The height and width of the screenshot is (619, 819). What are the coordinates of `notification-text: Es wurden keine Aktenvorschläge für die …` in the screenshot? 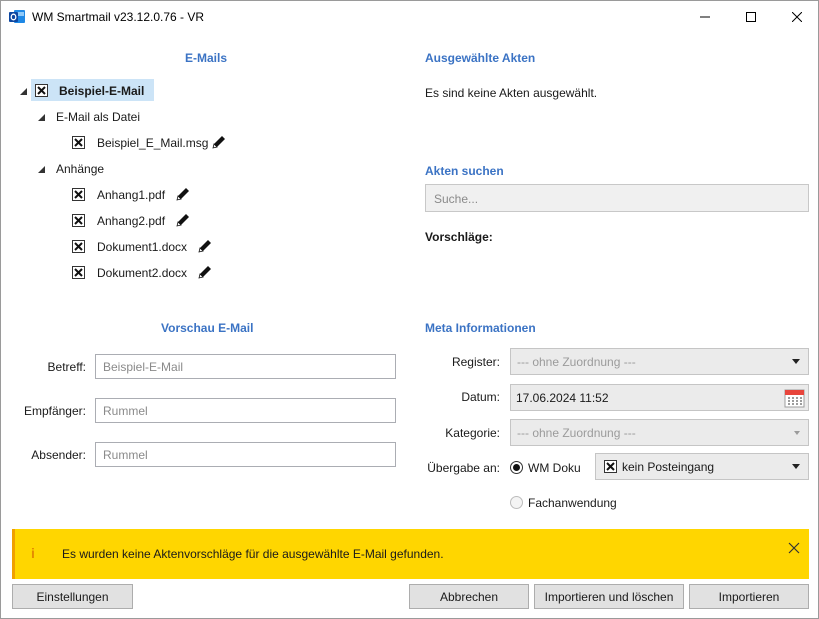 It's located at (253, 554).